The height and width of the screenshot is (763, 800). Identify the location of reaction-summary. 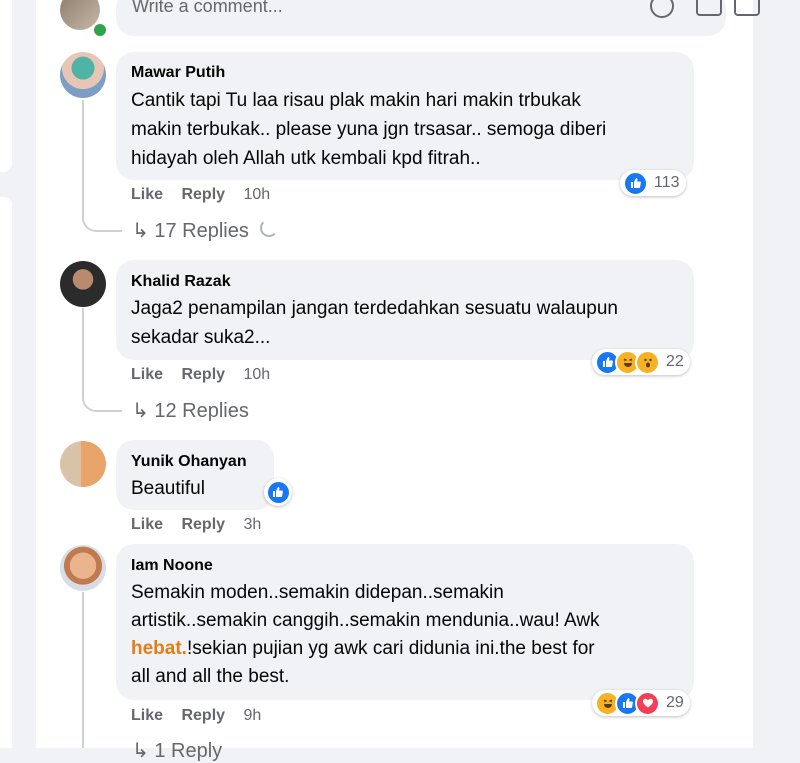
(278, 492).